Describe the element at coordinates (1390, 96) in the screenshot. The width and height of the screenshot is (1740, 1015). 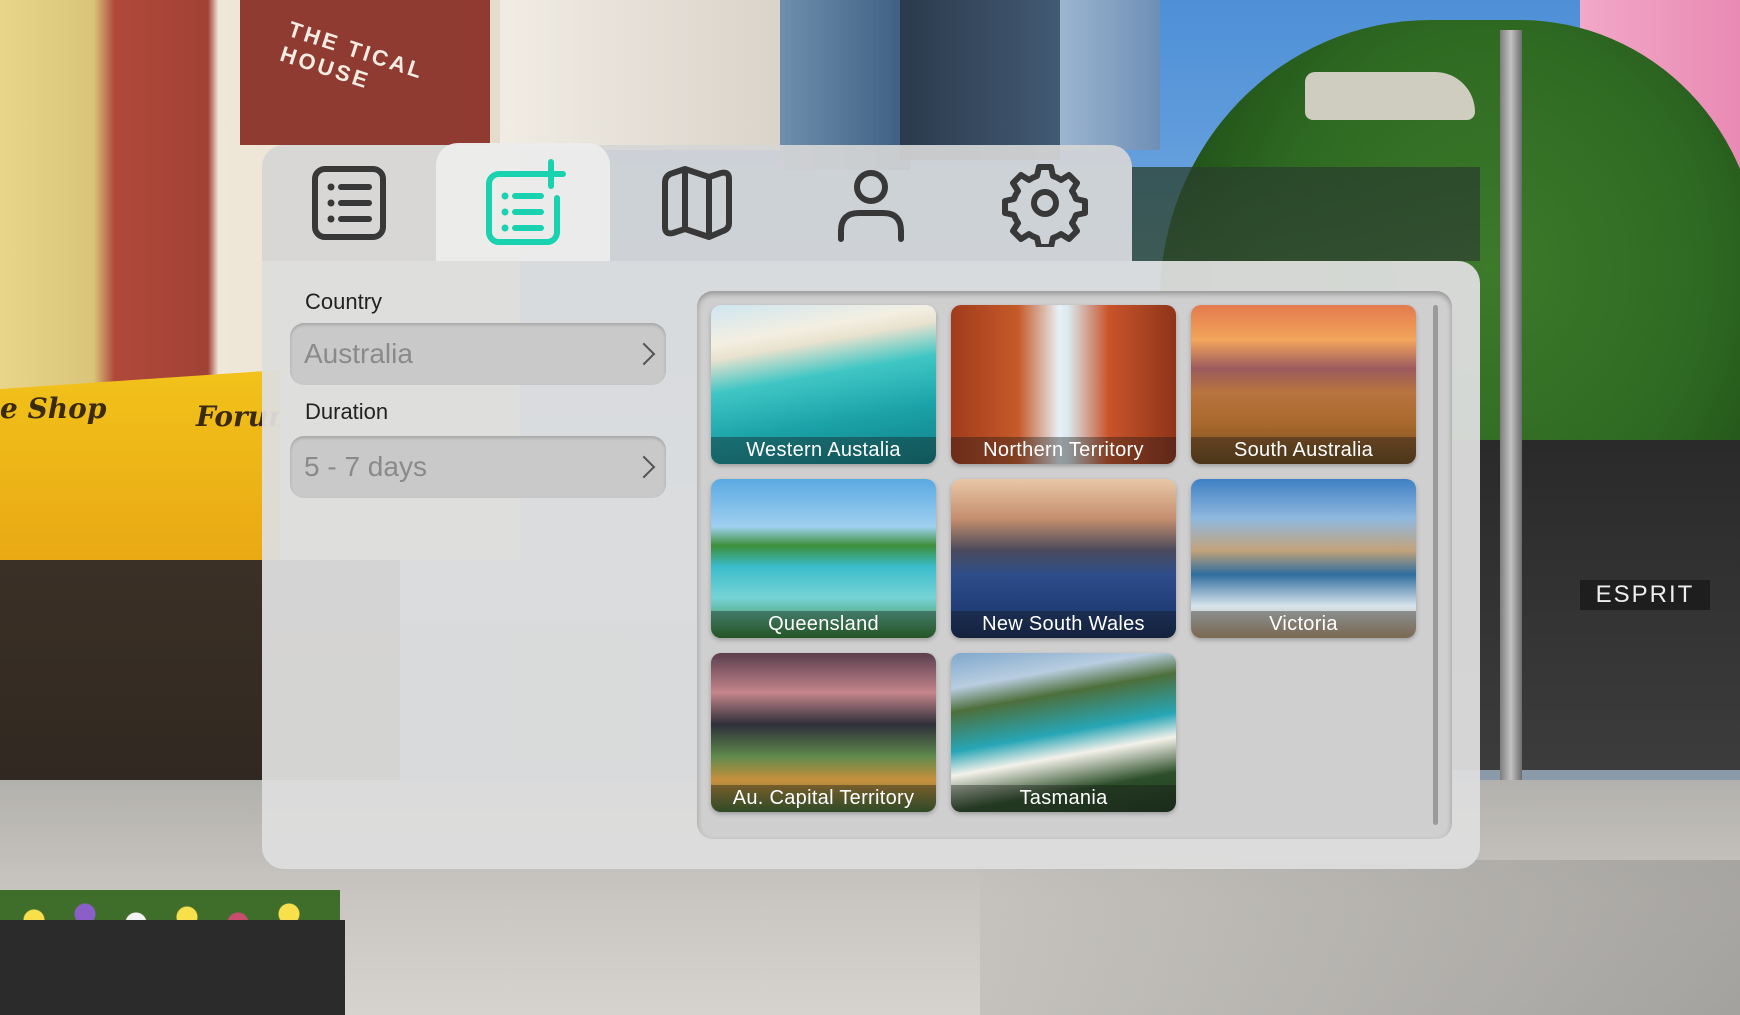
I see `street-lamp-head` at that location.